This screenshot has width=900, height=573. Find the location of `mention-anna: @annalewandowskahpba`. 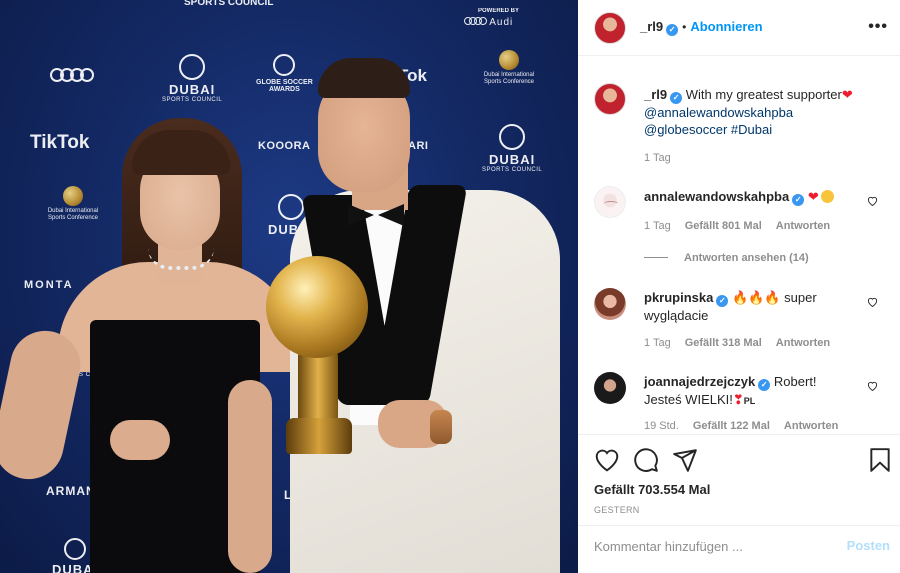

mention-anna: @annalewandowskahpba is located at coordinates (718, 112).